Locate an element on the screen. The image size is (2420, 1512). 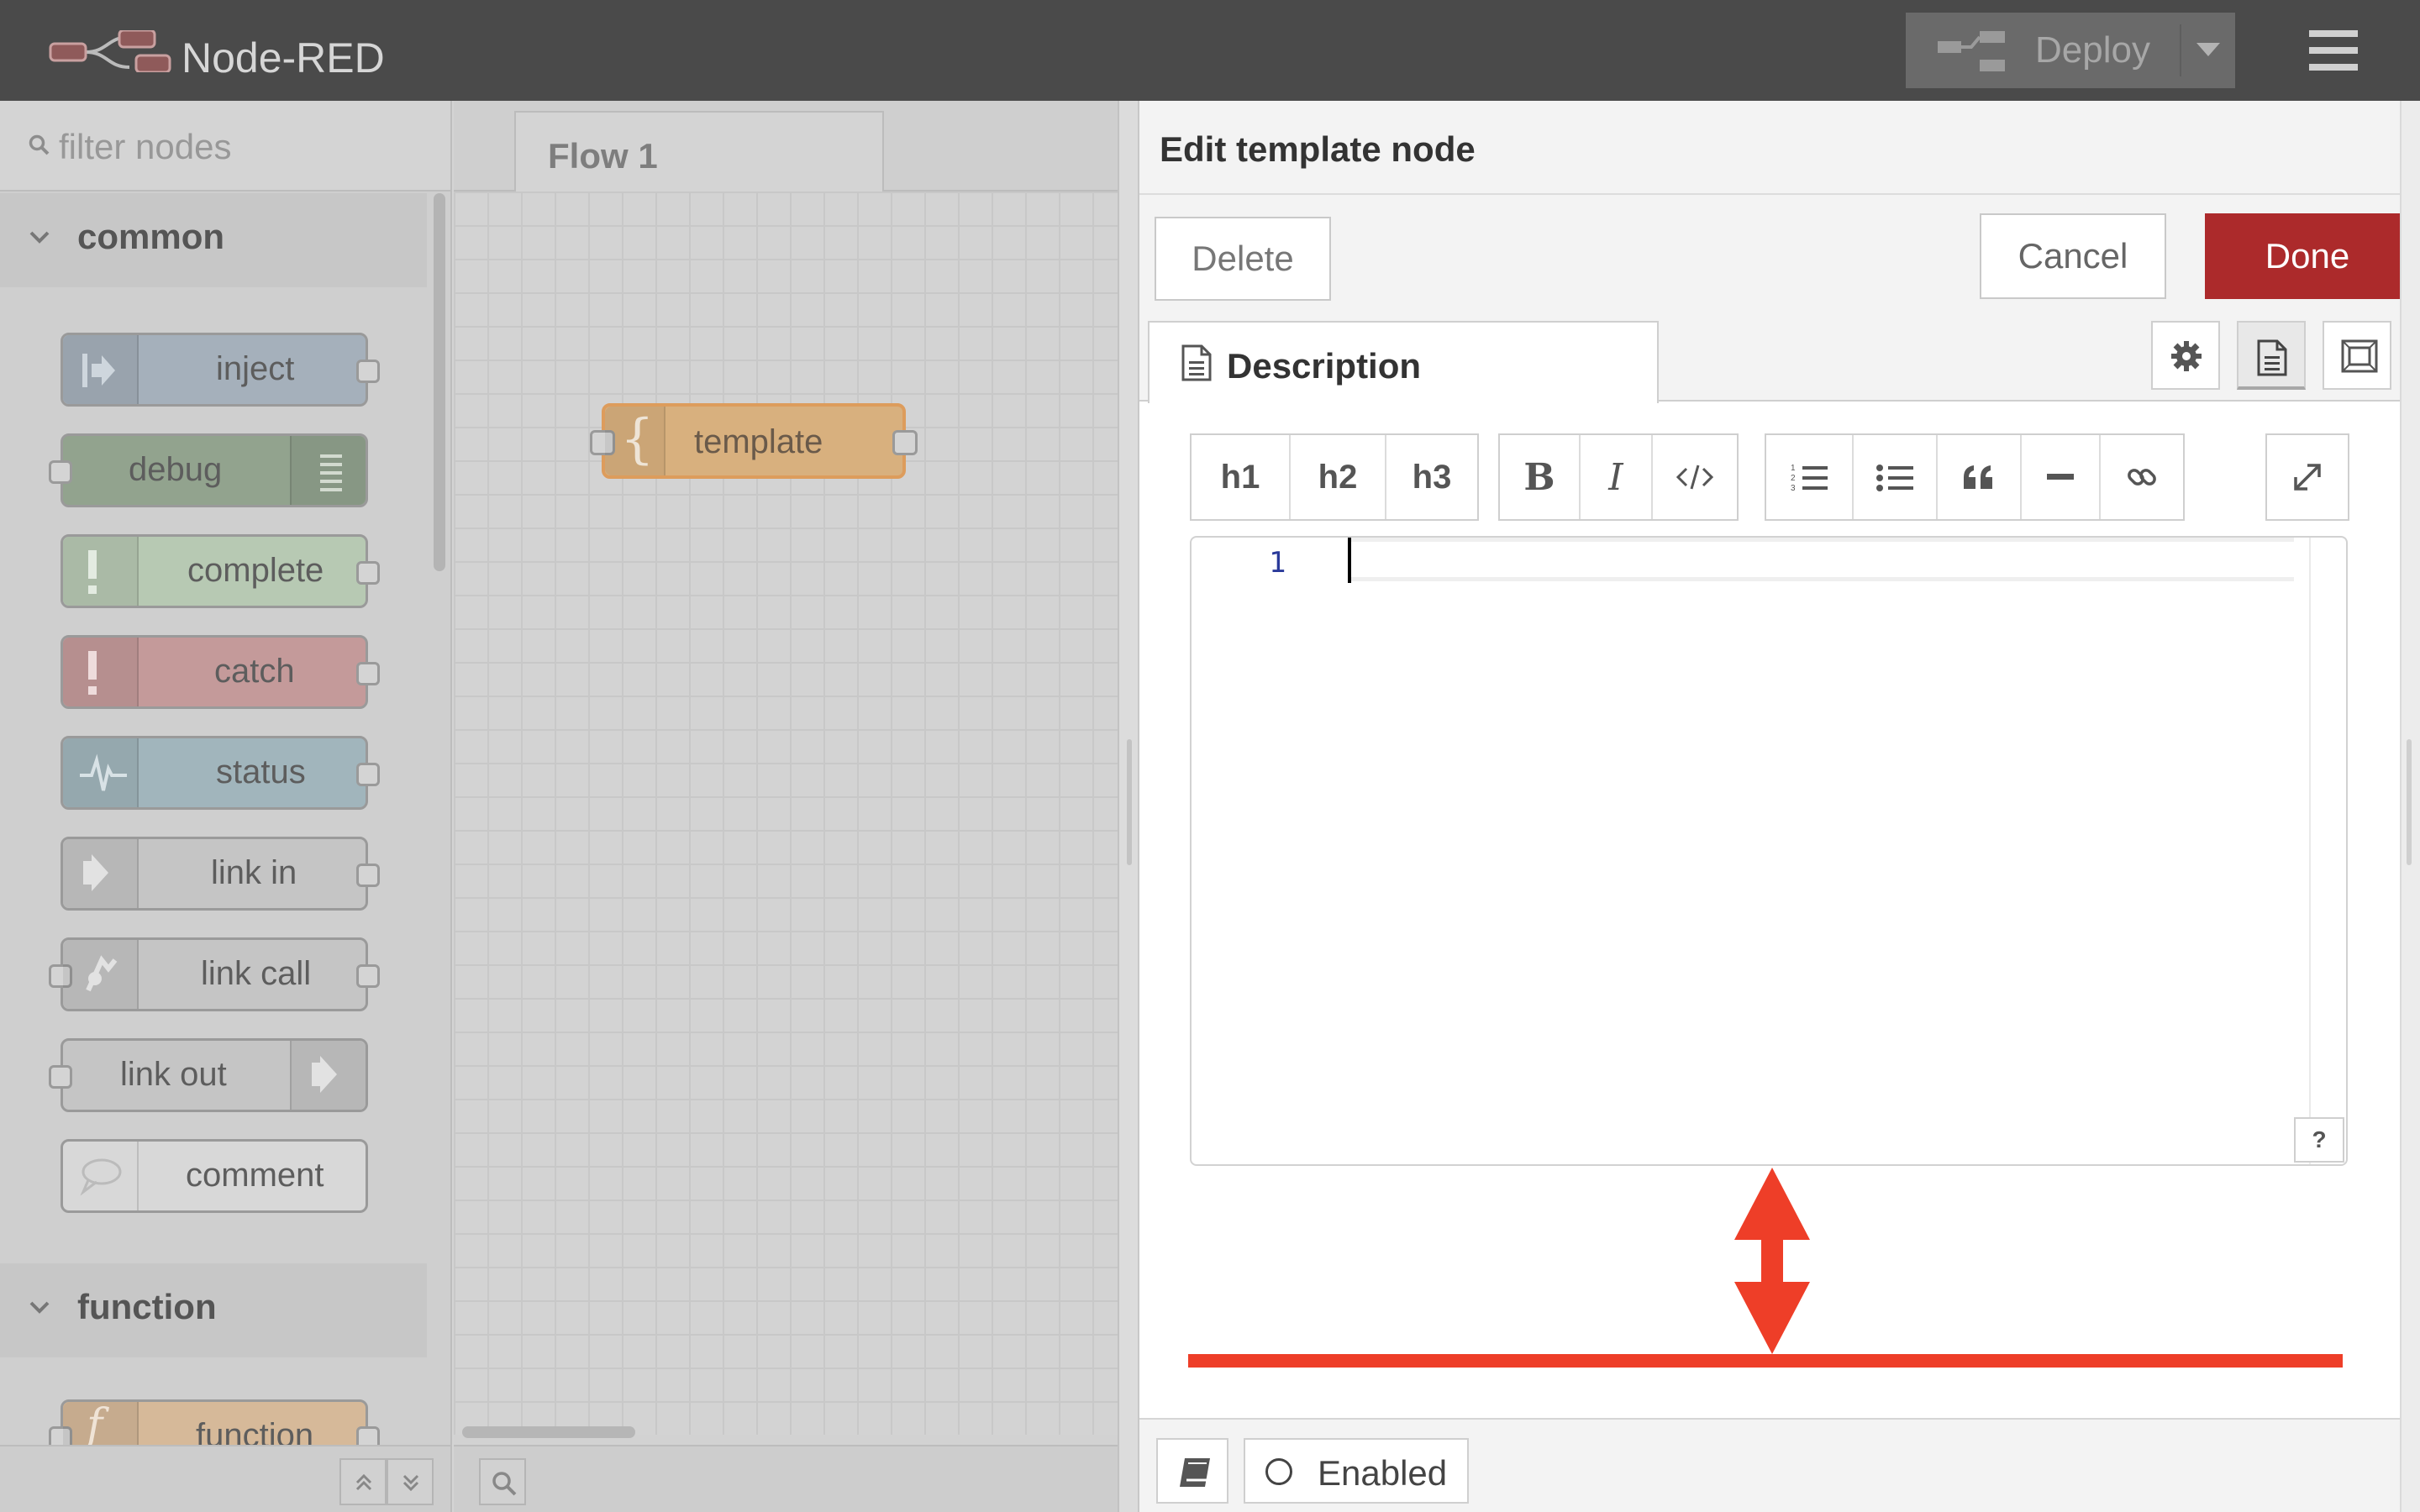
link-in-icon is located at coordinates (96, 872).